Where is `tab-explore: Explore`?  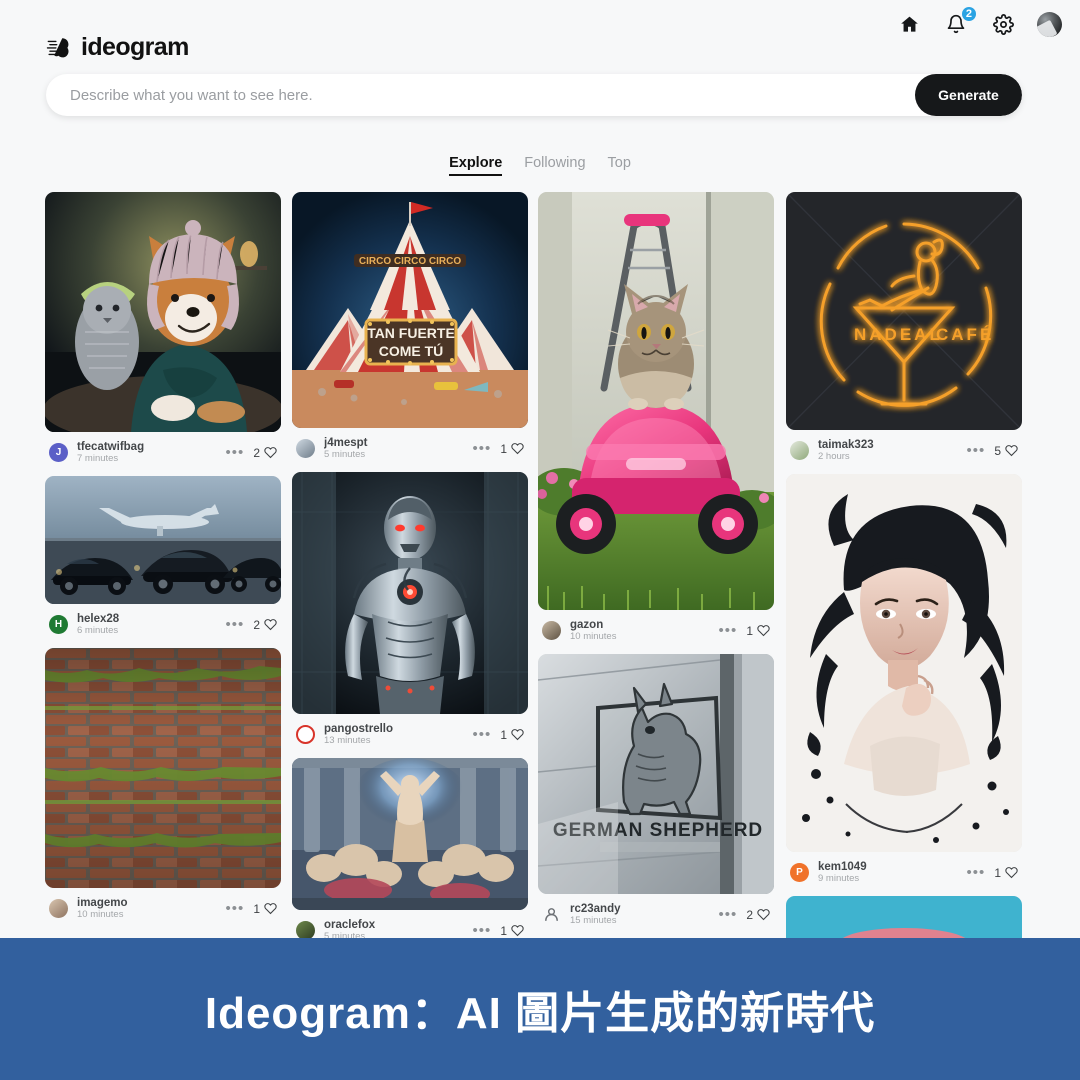 tab-explore: Explore is located at coordinates (476, 165).